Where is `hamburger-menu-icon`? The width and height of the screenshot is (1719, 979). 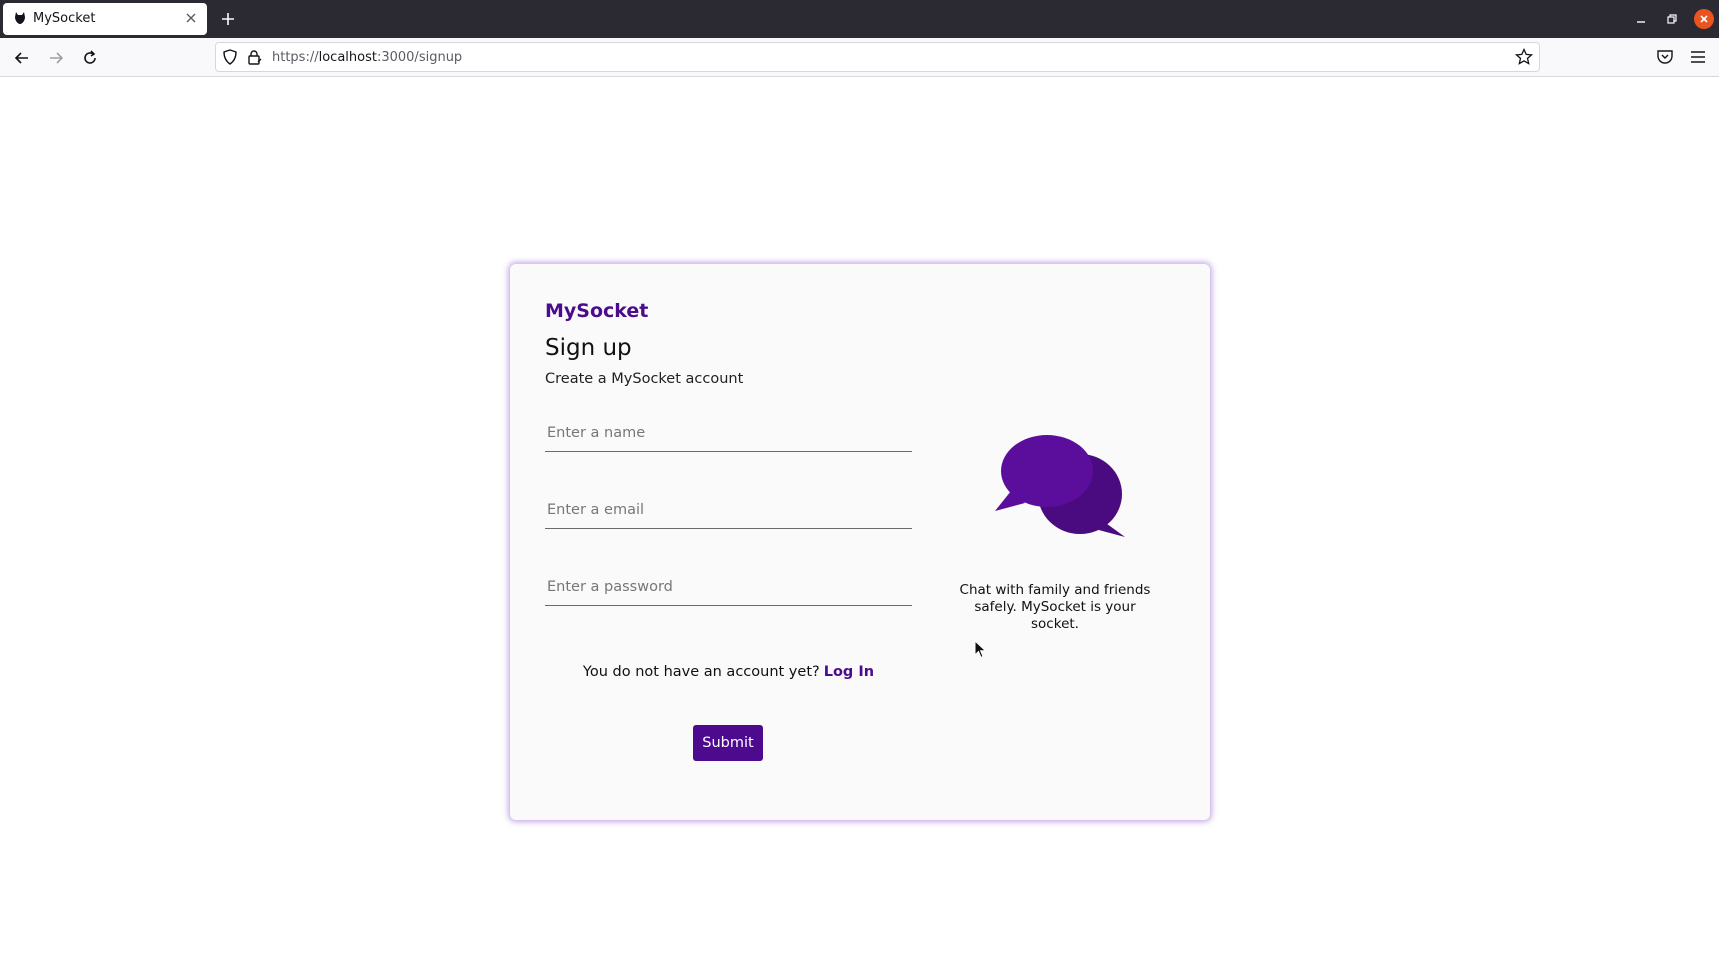 hamburger-menu-icon is located at coordinates (1698, 57).